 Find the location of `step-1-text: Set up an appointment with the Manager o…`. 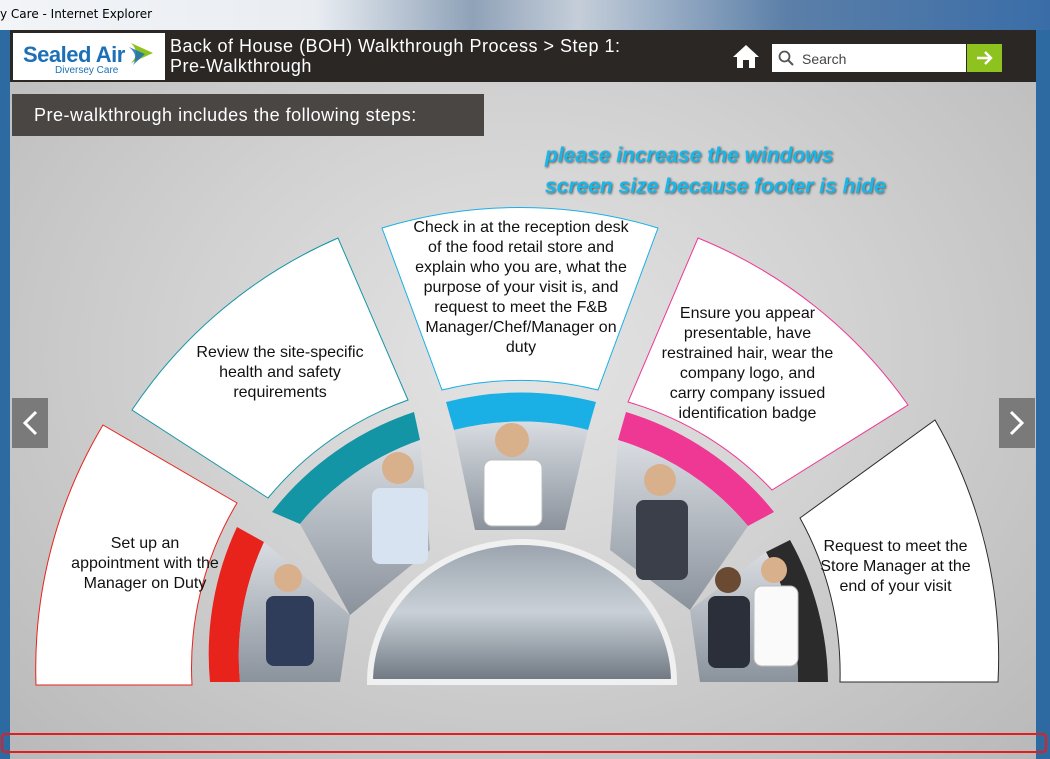

step-1-text: Set up an appointment with the Manager o… is located at coordinates (145, 563).